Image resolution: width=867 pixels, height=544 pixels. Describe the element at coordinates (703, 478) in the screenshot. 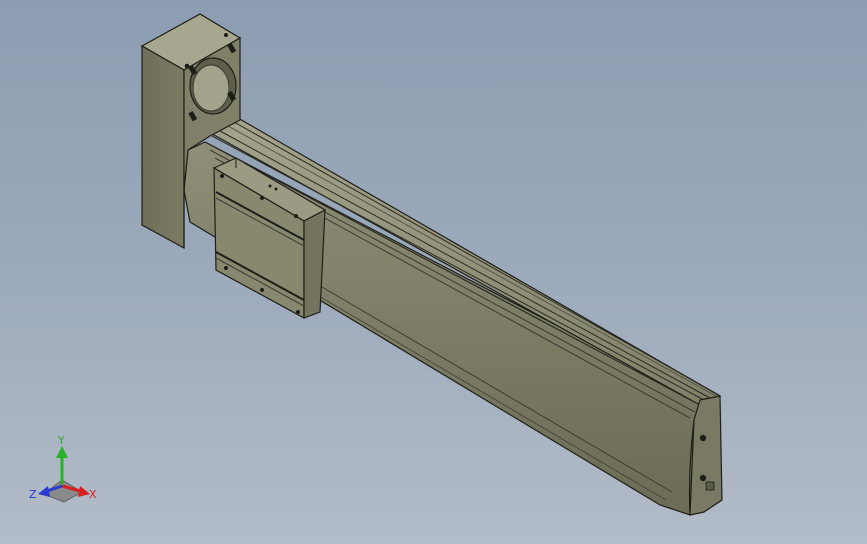

I see `end-cap-hole-bottom` at that location.